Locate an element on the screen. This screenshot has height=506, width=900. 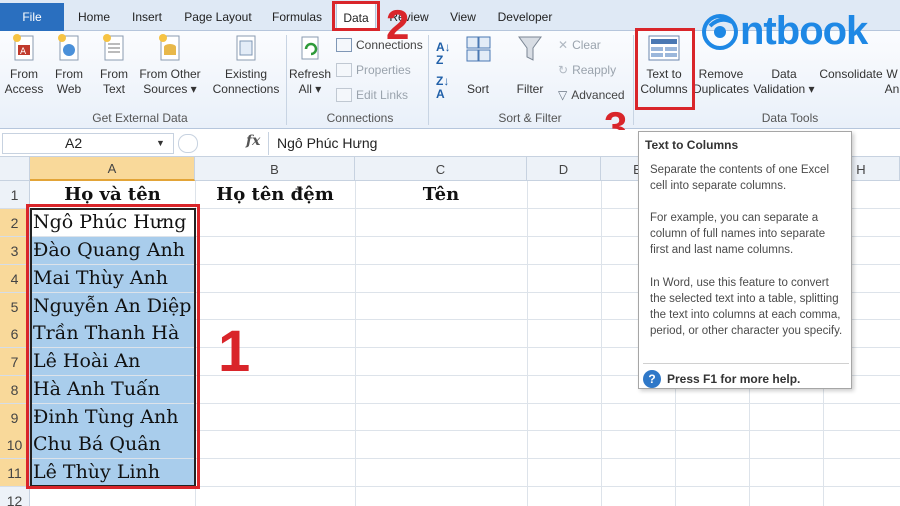
from-web-label-2: Web is located at coordinates (69, 89).